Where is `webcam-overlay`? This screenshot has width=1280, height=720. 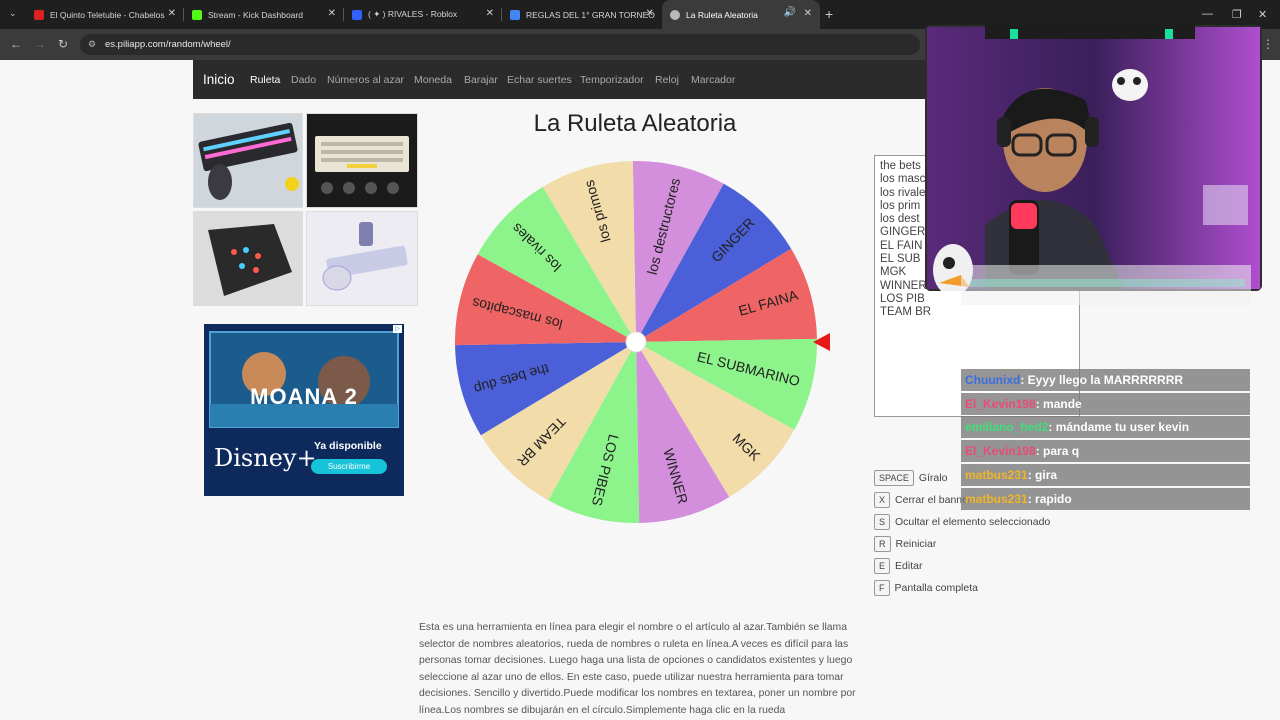
webcam-overlay is located at coordinates (1093, 158).